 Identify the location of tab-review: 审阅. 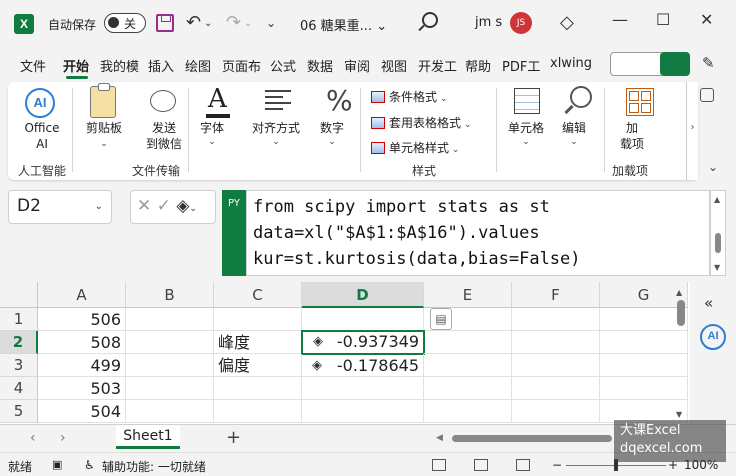
(357, 65).